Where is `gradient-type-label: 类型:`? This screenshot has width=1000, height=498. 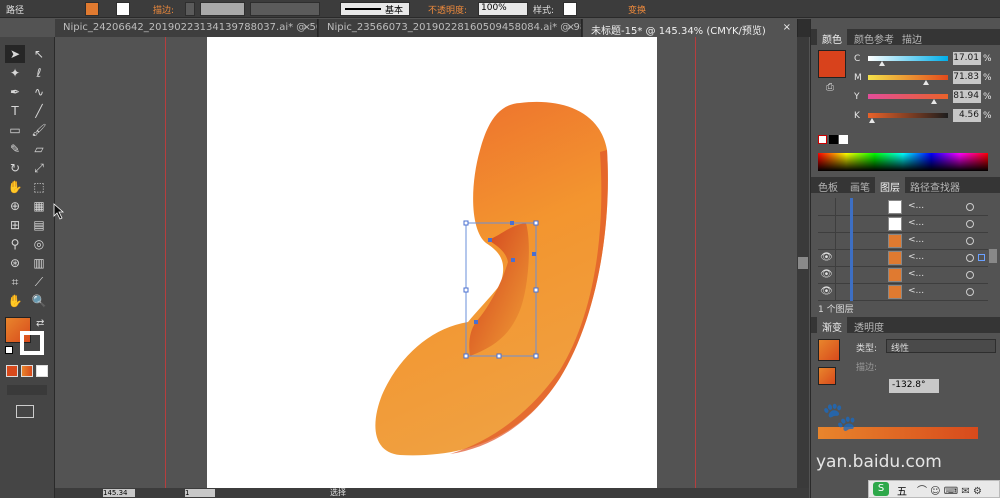
gradient-type-label: 类型: is located at coordinates (867, 349).